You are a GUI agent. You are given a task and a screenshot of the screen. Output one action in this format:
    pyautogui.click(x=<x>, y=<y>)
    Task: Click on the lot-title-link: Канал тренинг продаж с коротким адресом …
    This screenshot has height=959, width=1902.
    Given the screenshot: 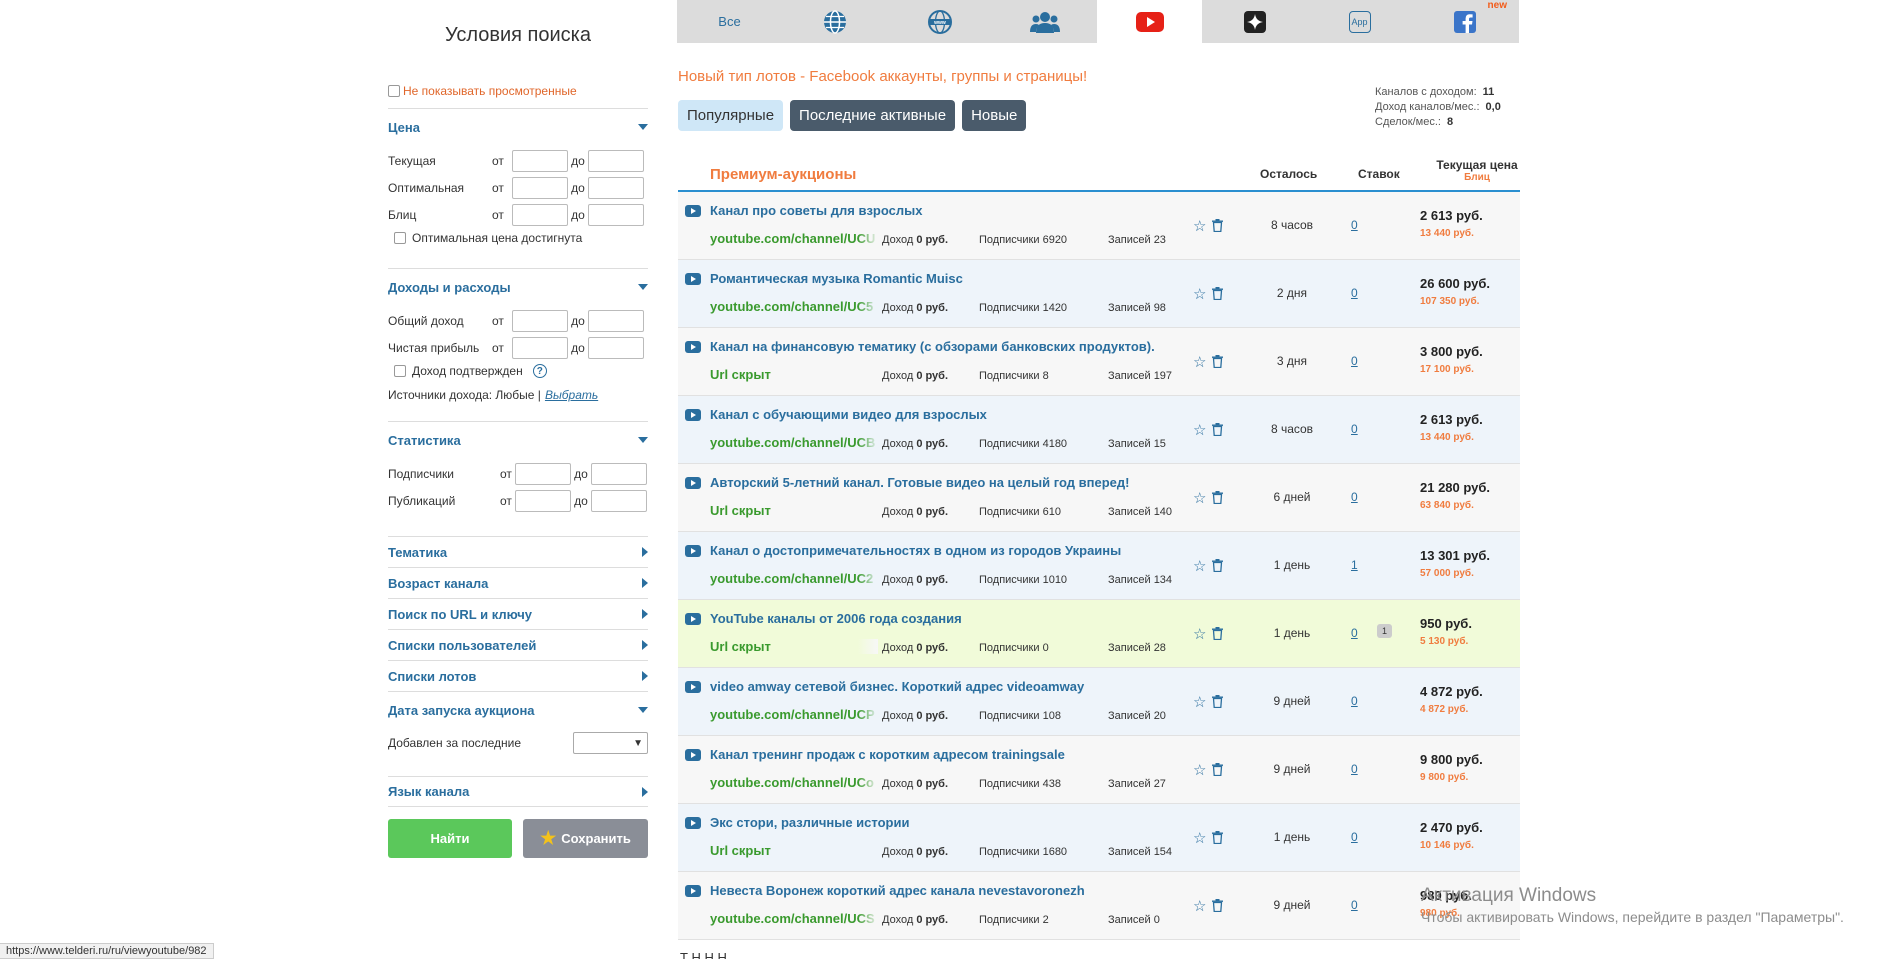 What is the action you would take?
    pyautogui.click(x=887, y=754)
    